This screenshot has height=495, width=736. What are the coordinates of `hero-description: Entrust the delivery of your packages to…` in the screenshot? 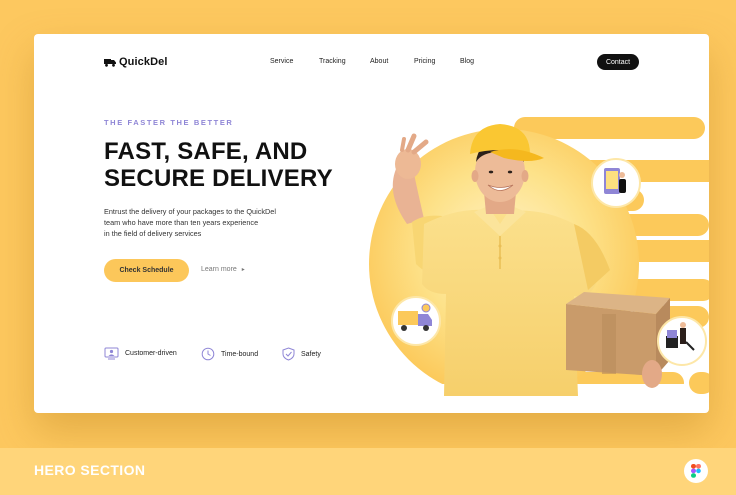 It's located at (219, 222).